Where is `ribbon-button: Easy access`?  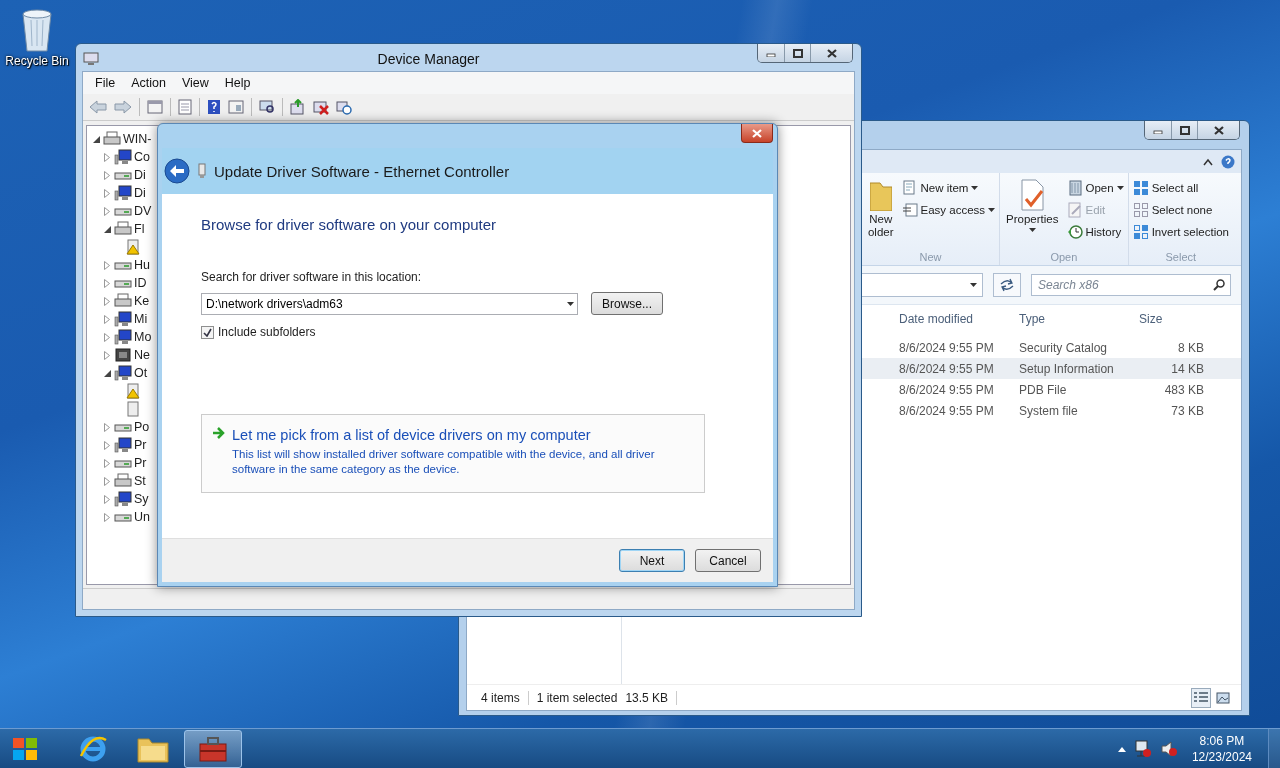
ribbon-button: Easy access is located at coordinates (948, 210).